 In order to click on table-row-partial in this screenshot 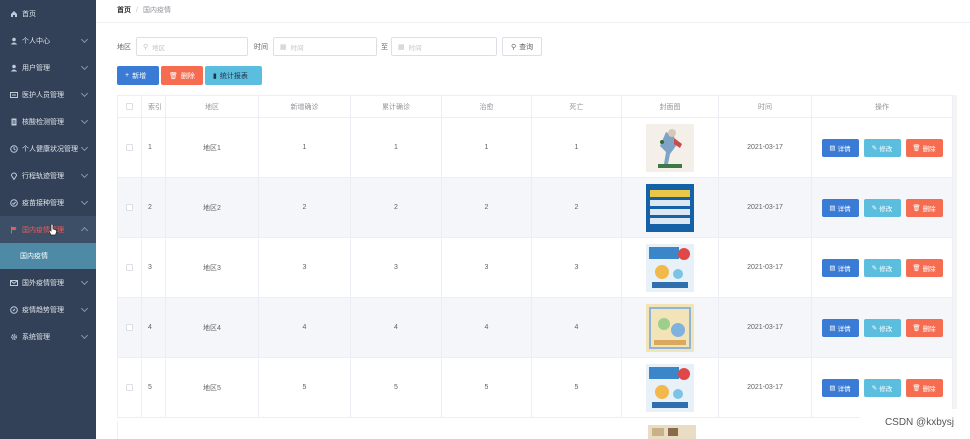, I will do `click(535, 430)`.